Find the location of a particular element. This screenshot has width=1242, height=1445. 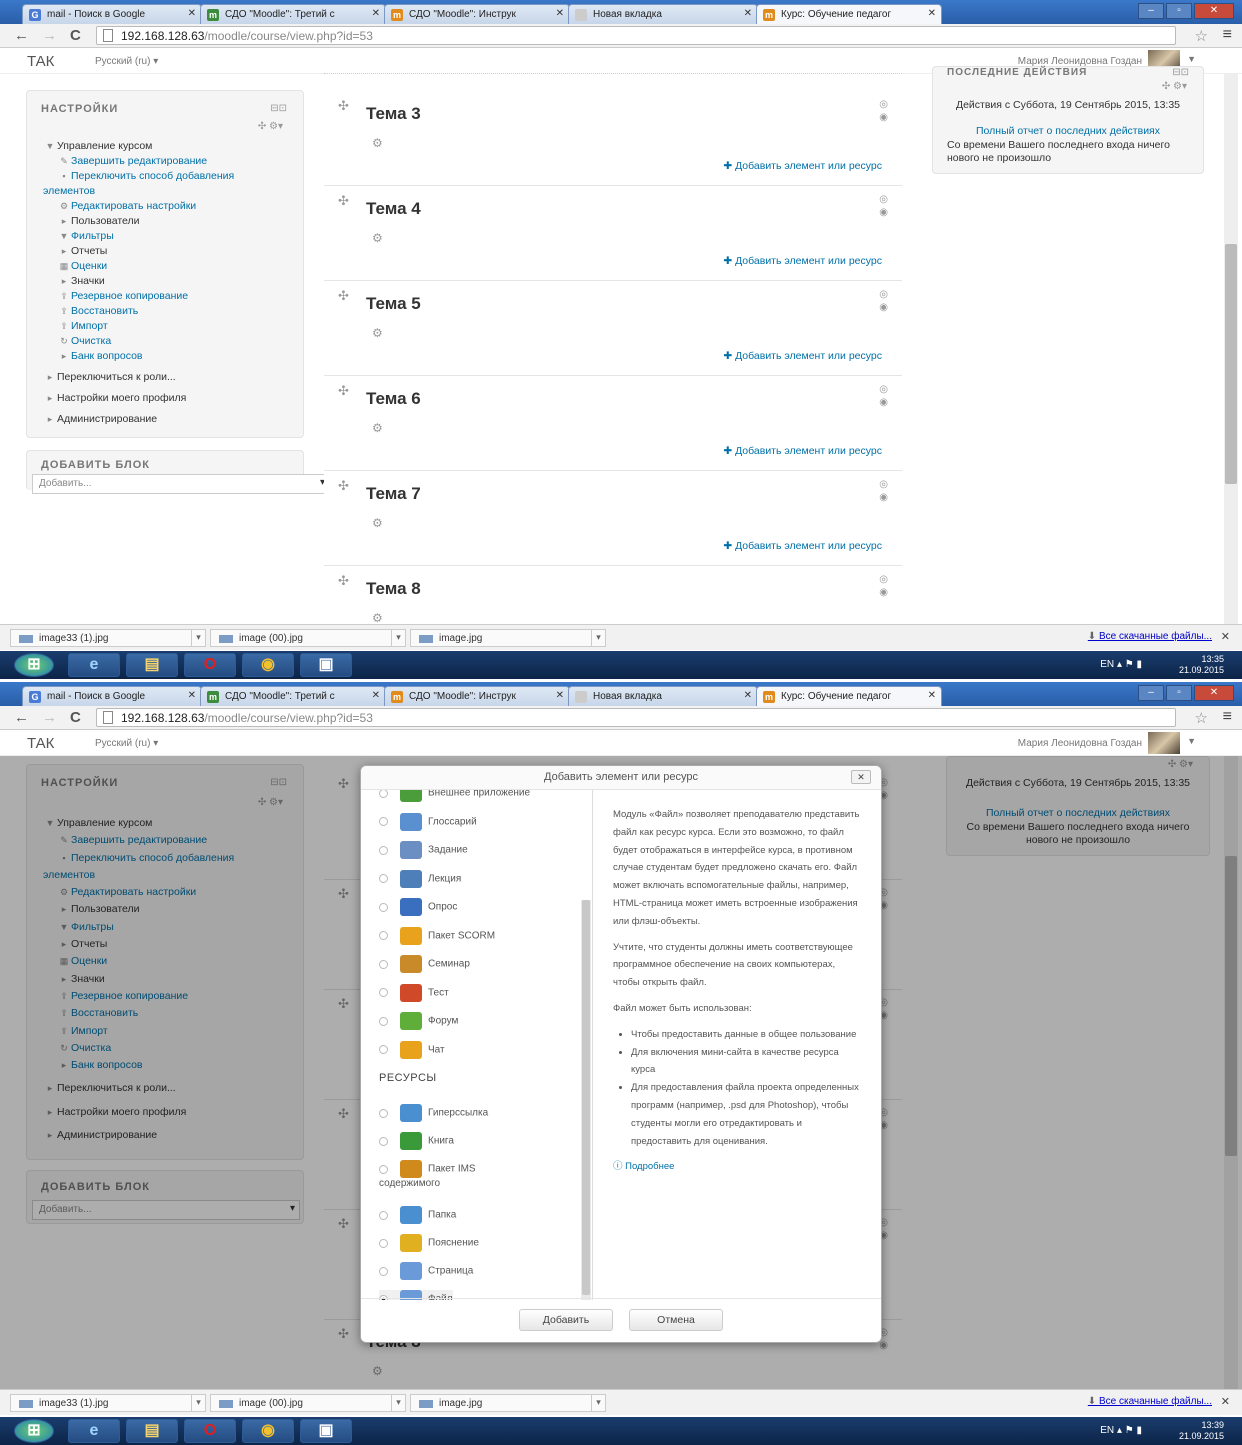

full-report-link: Полный отчет о последних действиях is located at coordinates (1068, 131).